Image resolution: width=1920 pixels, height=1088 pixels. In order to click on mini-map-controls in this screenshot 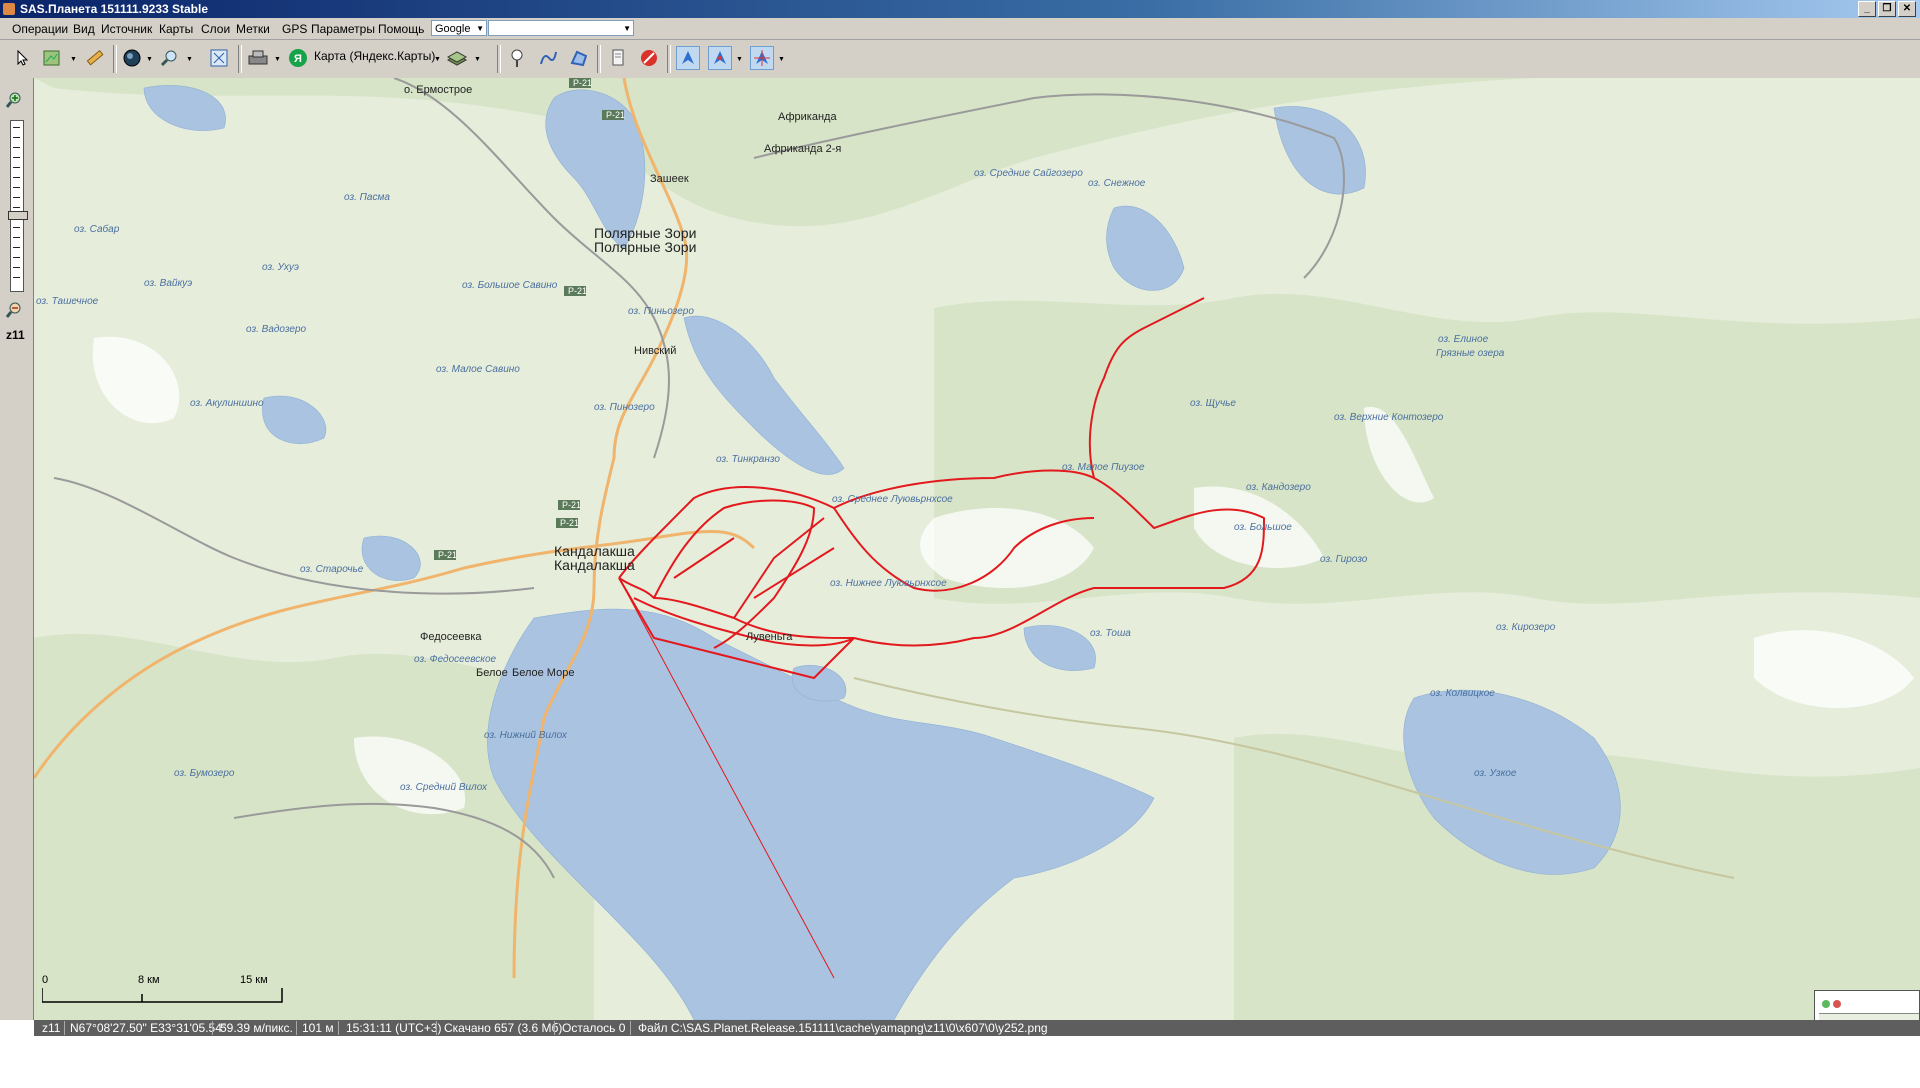, I will do `click(1833, 1004)`.